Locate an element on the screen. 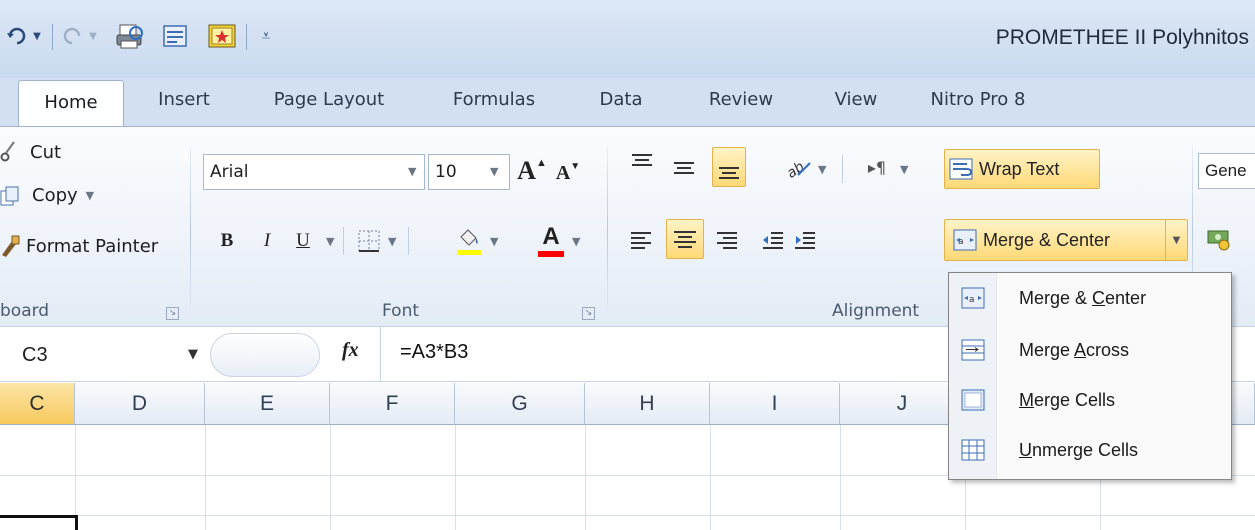 The image size is (1255, 530). align-middle-icon is located at coordinates (684, 168).